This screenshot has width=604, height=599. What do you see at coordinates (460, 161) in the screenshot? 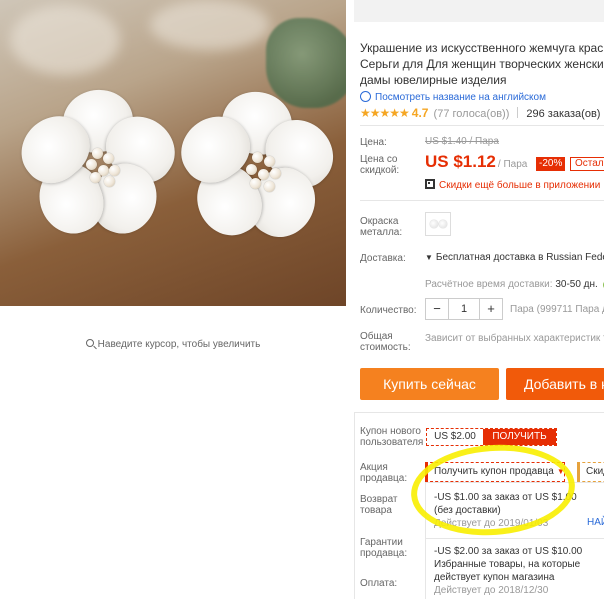
I see `price-value: US $1.12` at bounding box center [460, 161].